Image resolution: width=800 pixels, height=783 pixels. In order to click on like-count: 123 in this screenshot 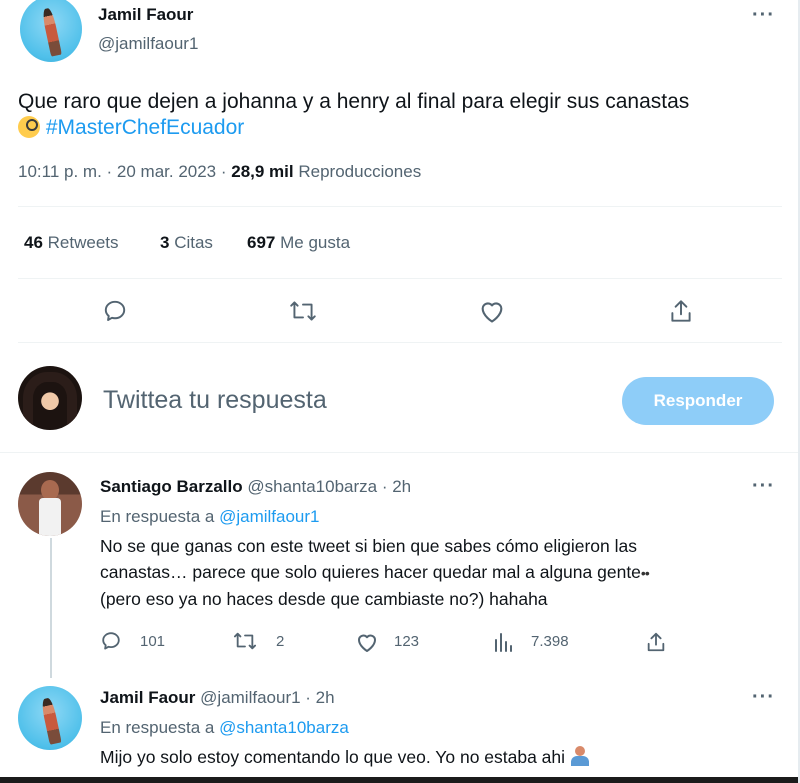, I will do `click(407, 641)`.